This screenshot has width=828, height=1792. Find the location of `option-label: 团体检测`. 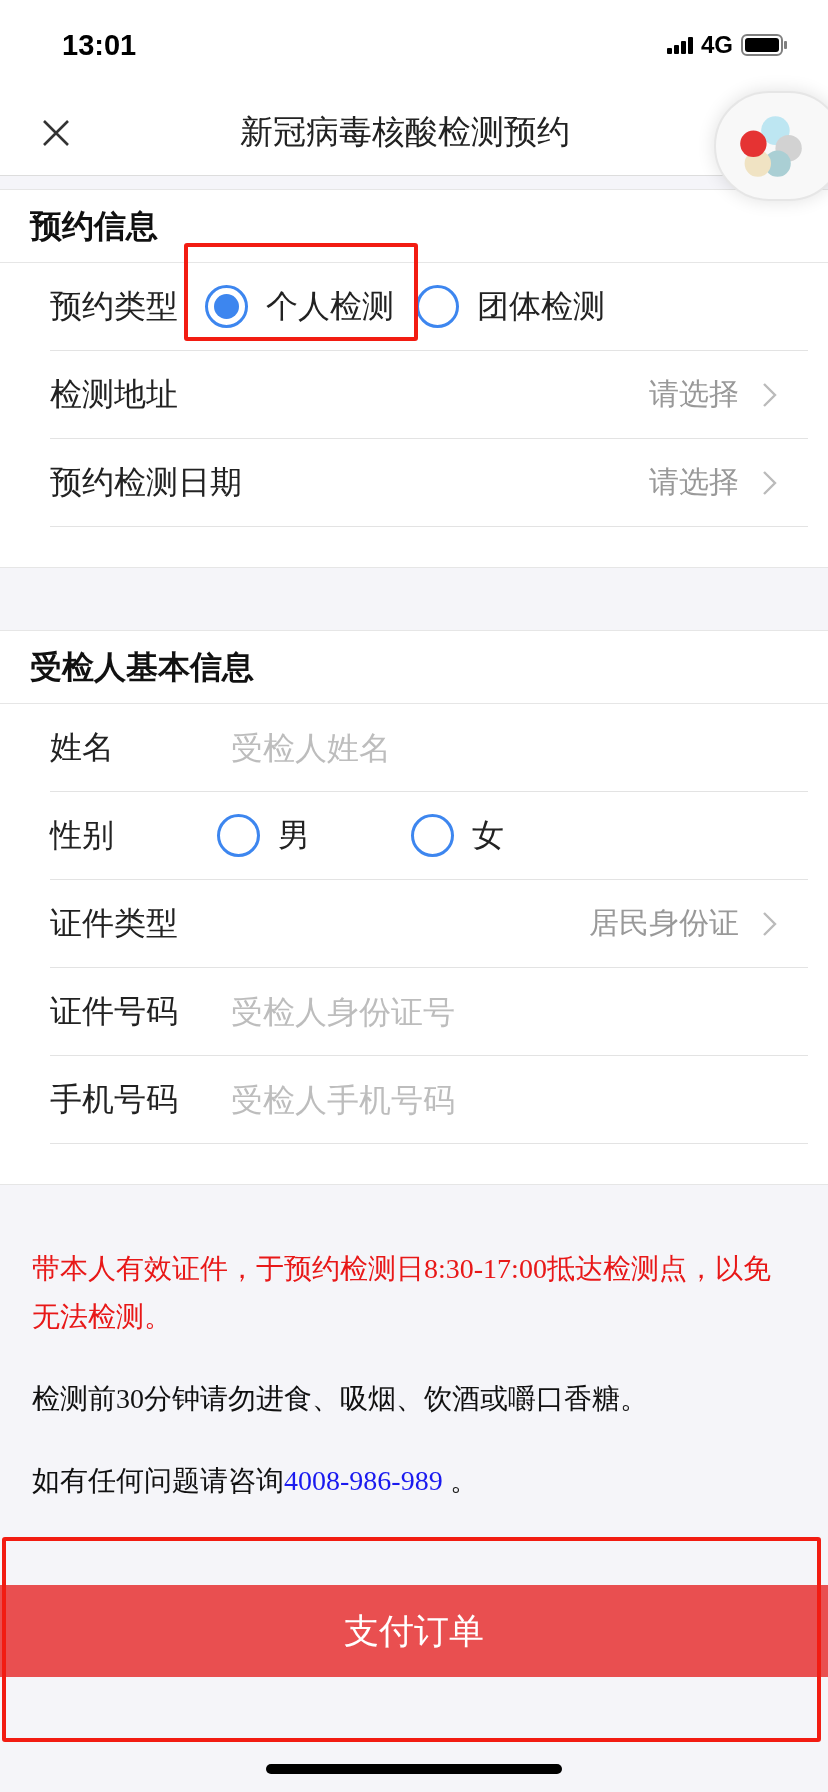

option-label: 团体检测 is located at coordinates (541, 306).